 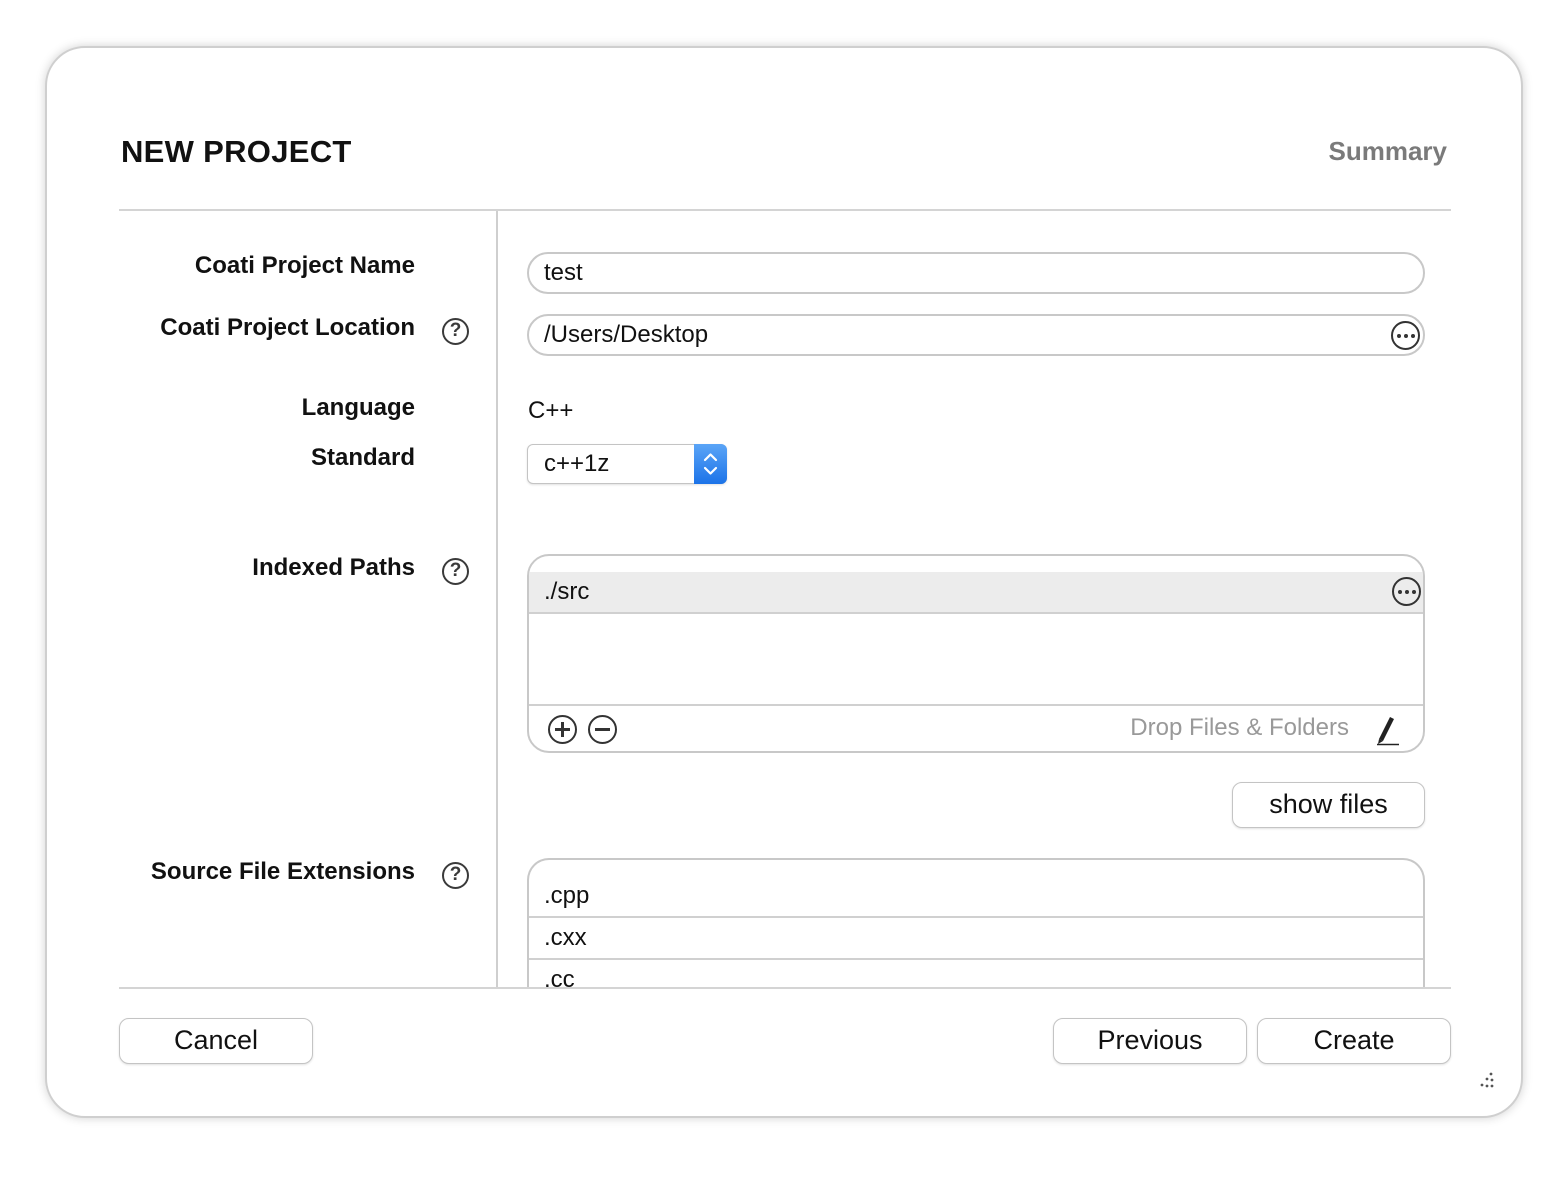 What do you see at coordinates (216, 1041) in the screenshot?
I see `cancel-button: Cancel` at bounding box center [216, 1041].